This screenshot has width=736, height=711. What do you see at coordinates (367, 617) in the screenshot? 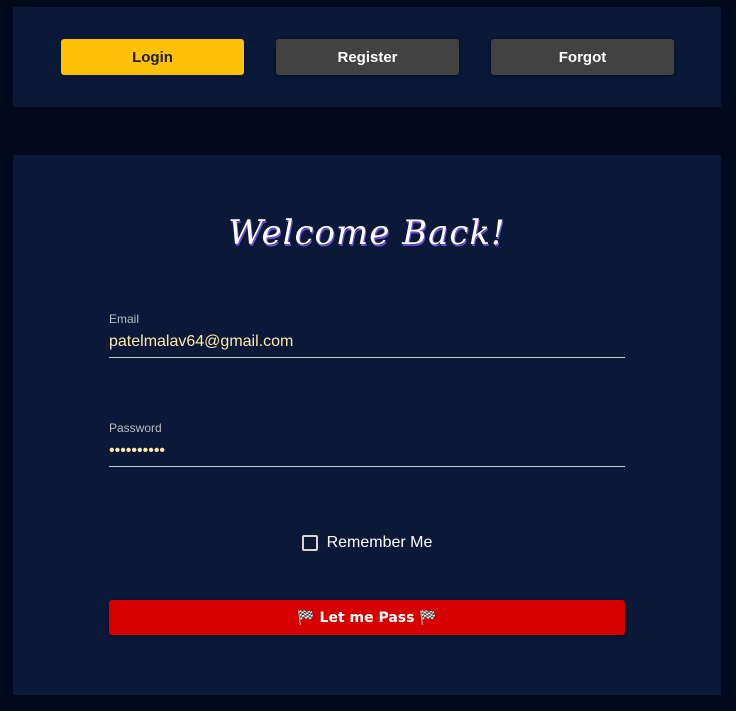
I see `submit-button: 🏁 Let me Pass 🏁` at bounding box center [367, 617].